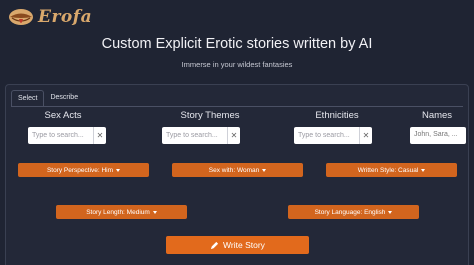  Describe the element at coordinates (437, 115) in the screenshot. I see `names-title: Names` at that location.